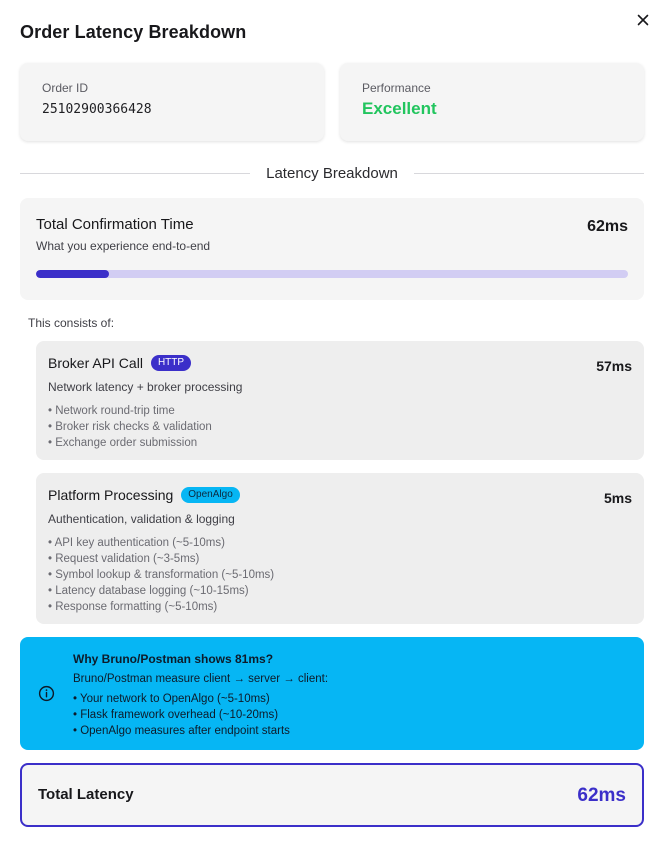  I want to click on list-item: • API key authentication (~5-10ms), so click(136, 543).